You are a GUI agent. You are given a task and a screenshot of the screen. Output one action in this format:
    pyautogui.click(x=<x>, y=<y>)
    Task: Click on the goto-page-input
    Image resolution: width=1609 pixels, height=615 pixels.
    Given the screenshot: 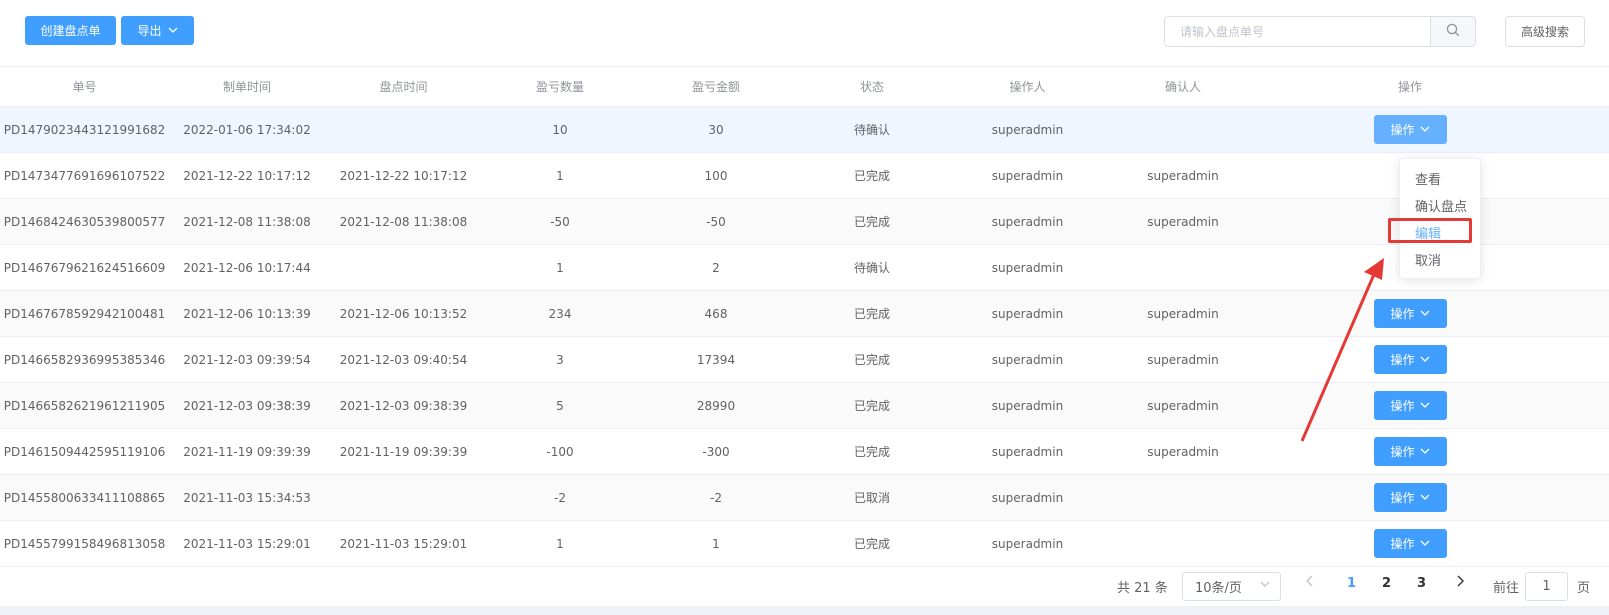 What is the action you would take?
    pyautogui.click(x=1546, y=586)
    